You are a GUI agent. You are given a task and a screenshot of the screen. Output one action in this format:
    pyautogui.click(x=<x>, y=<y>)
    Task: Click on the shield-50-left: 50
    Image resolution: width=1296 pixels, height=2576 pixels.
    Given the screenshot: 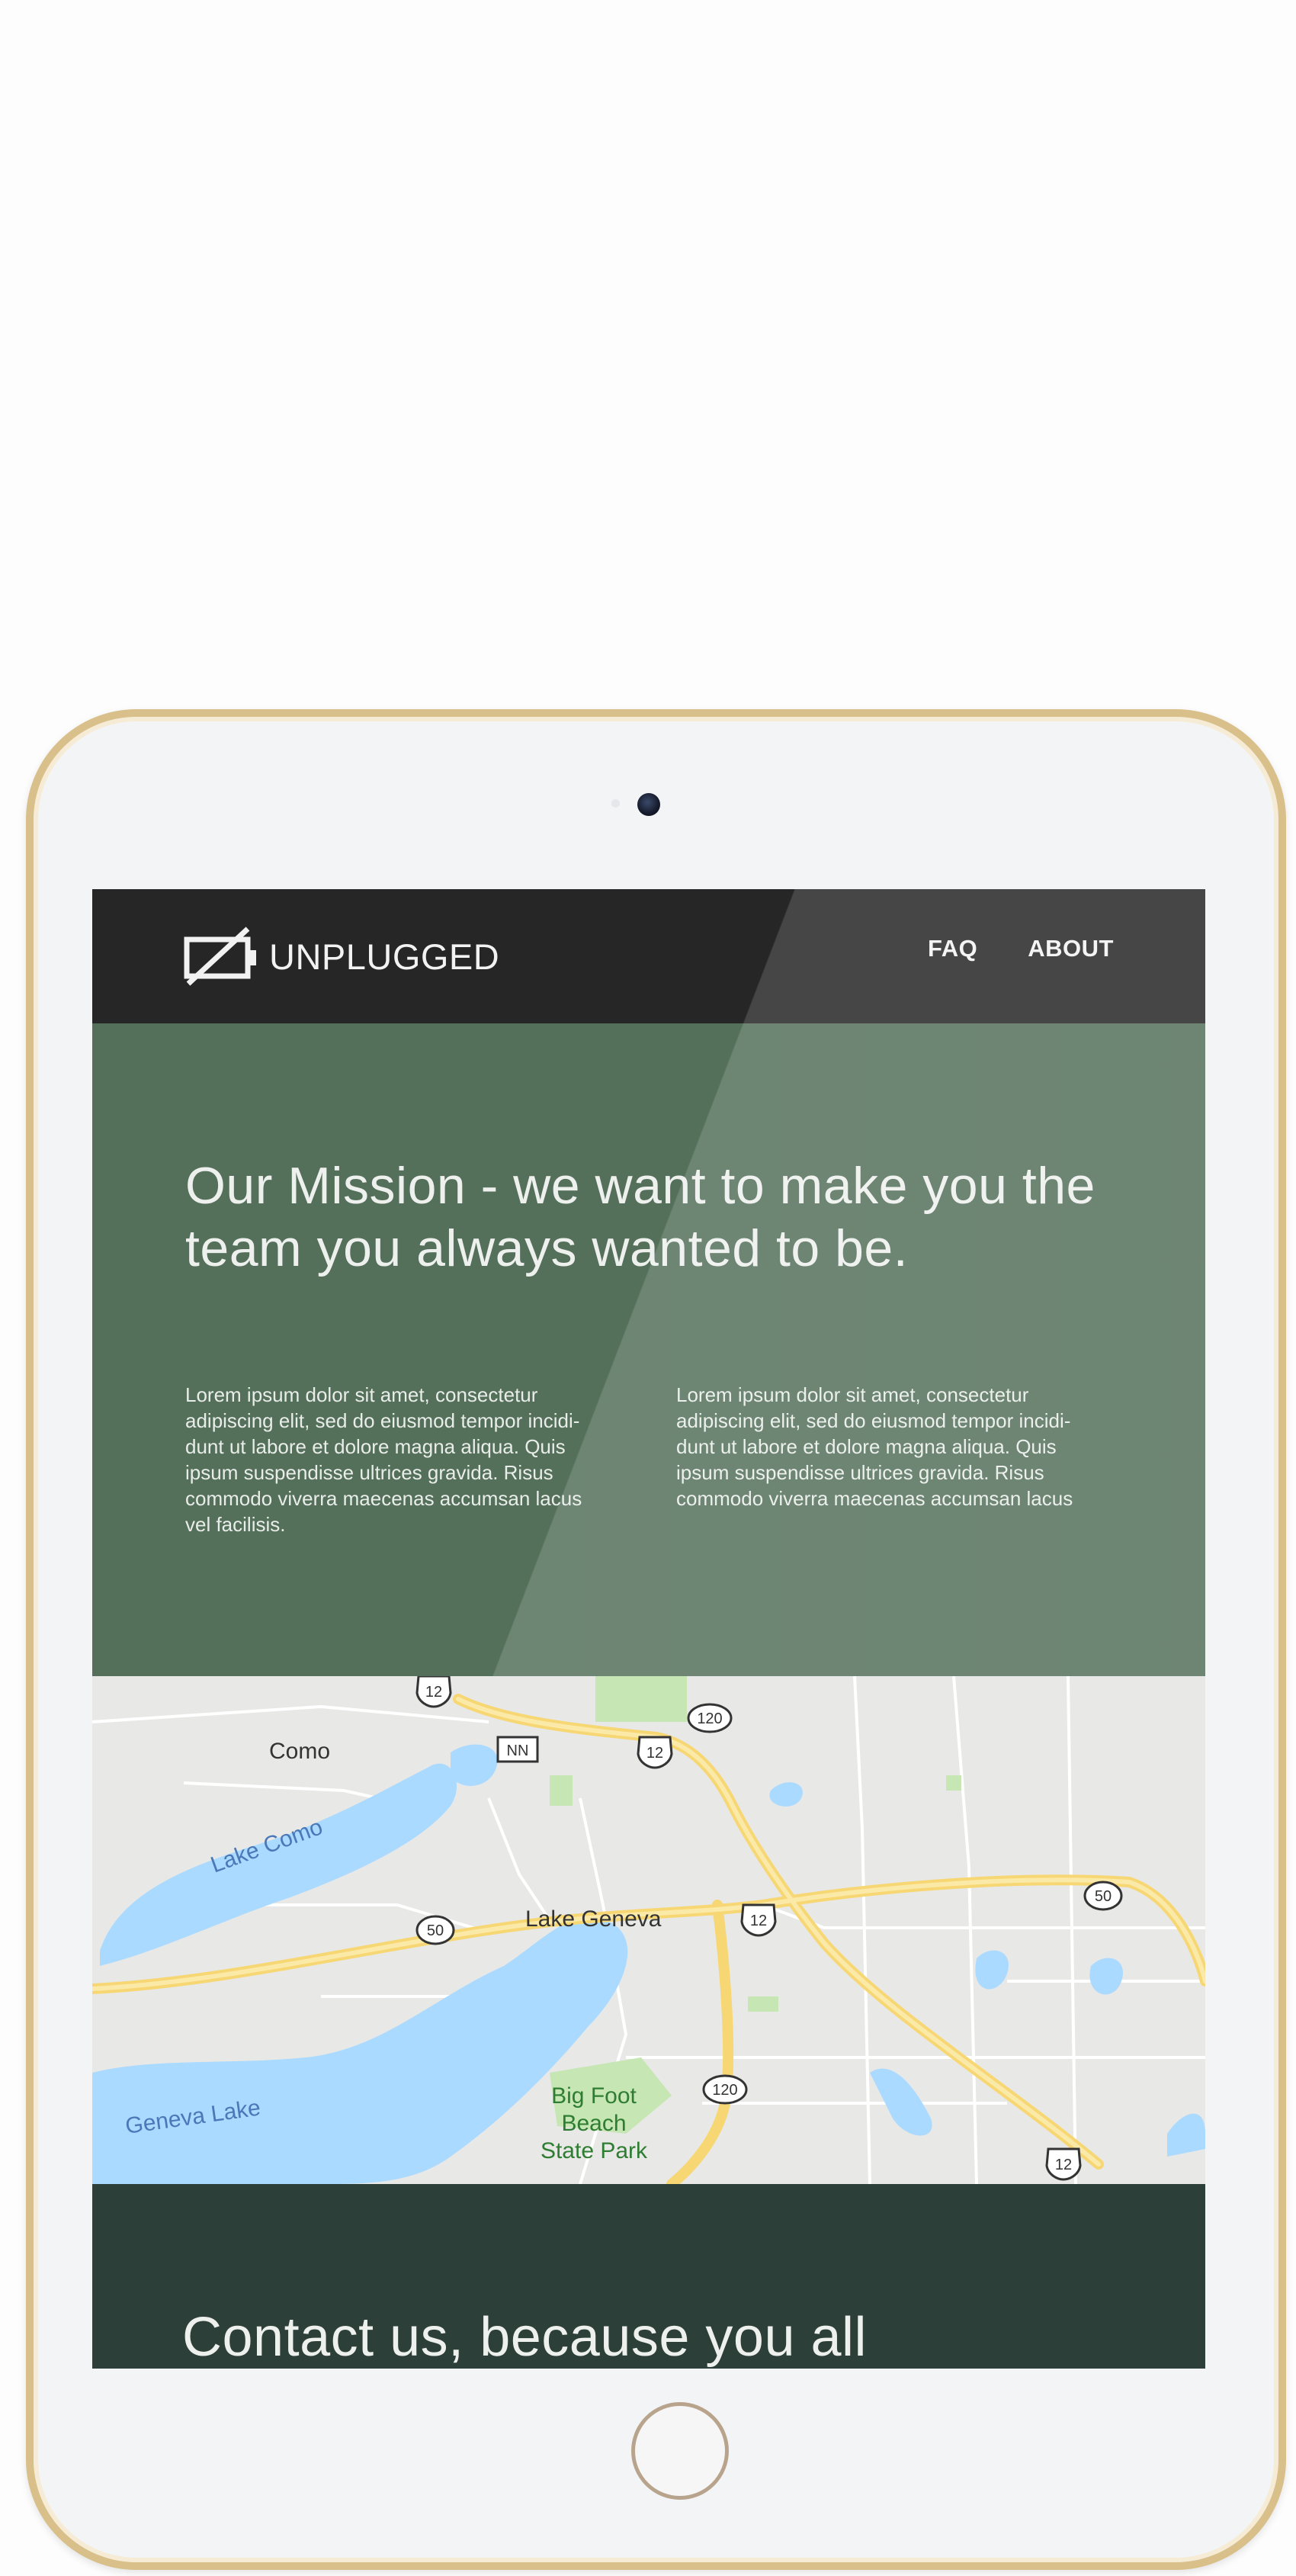 What is the action you would take?
    pyautogui.click(x=435, y=1930)
    